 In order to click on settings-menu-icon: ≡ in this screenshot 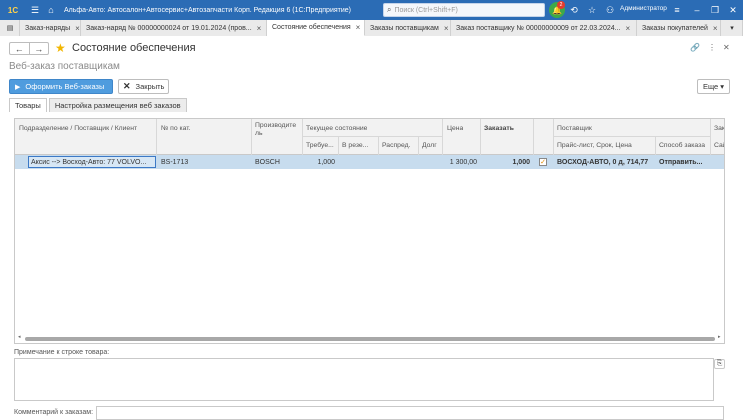, I will do `click(677, 10)`.